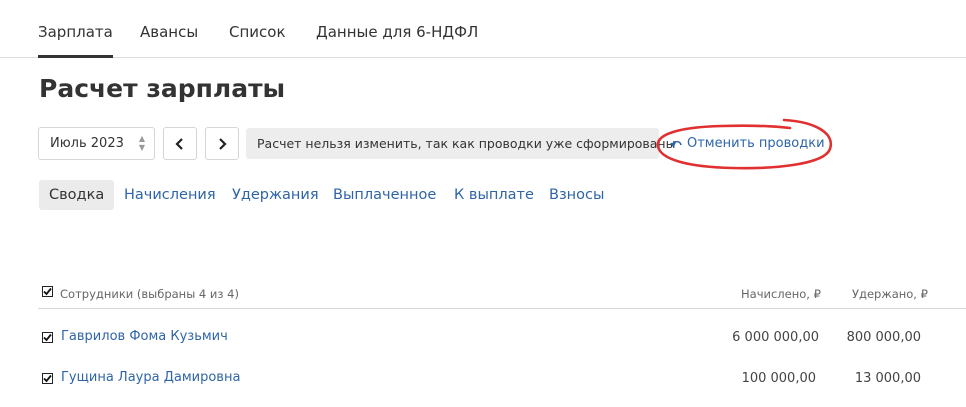  I want to click on subtab-summary: Сводка, so click(77, 195).